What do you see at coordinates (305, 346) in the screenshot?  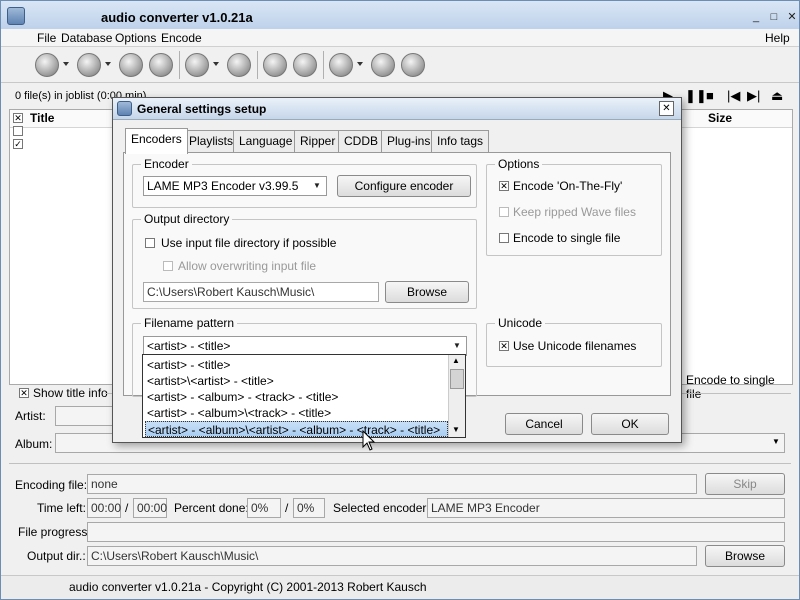 I see `pattern-select: <artist> - <title> ▼` at bounding box center [305, 346].